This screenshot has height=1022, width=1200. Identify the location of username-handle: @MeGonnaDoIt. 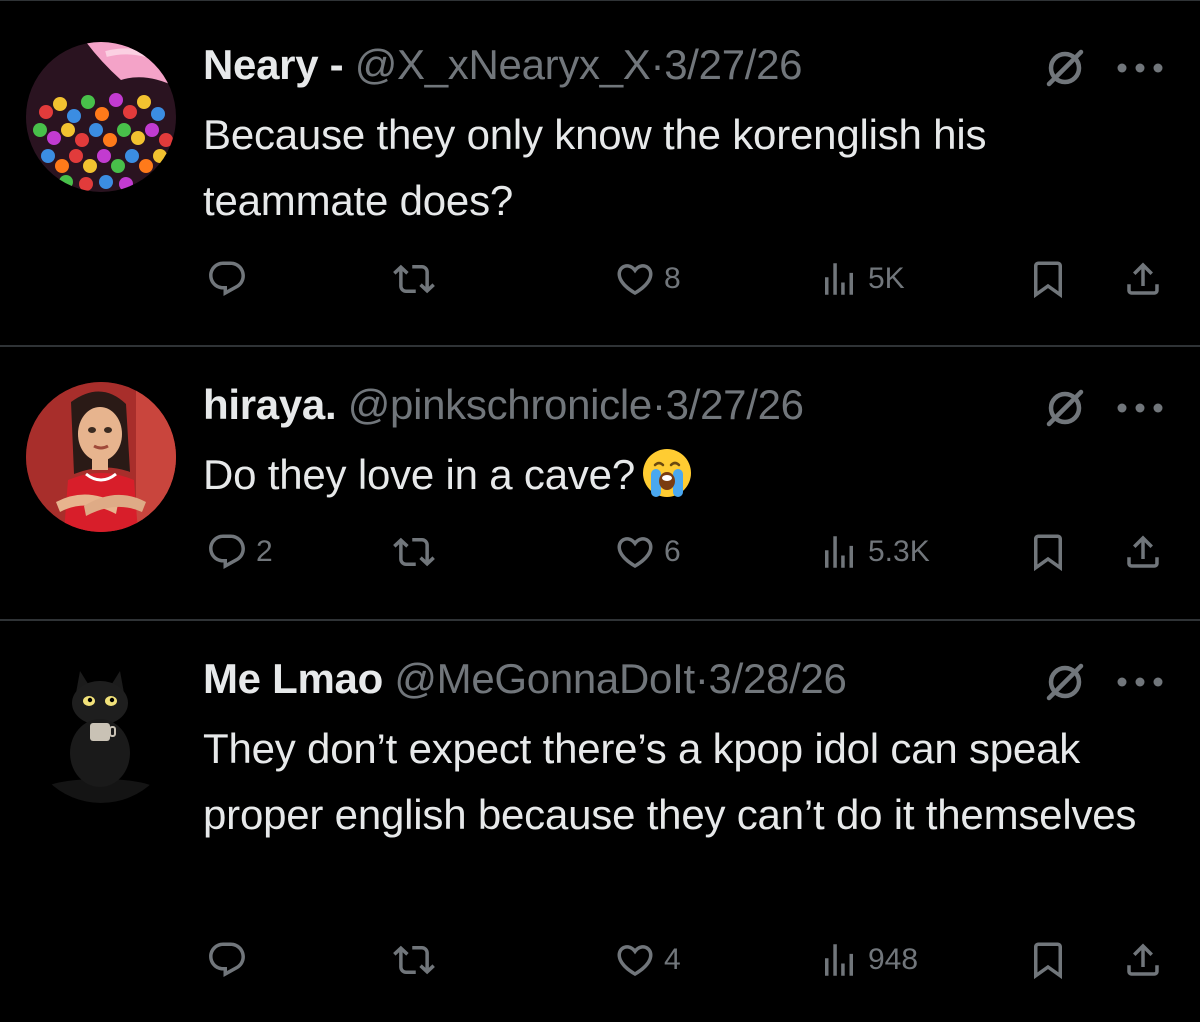
(544, 678).